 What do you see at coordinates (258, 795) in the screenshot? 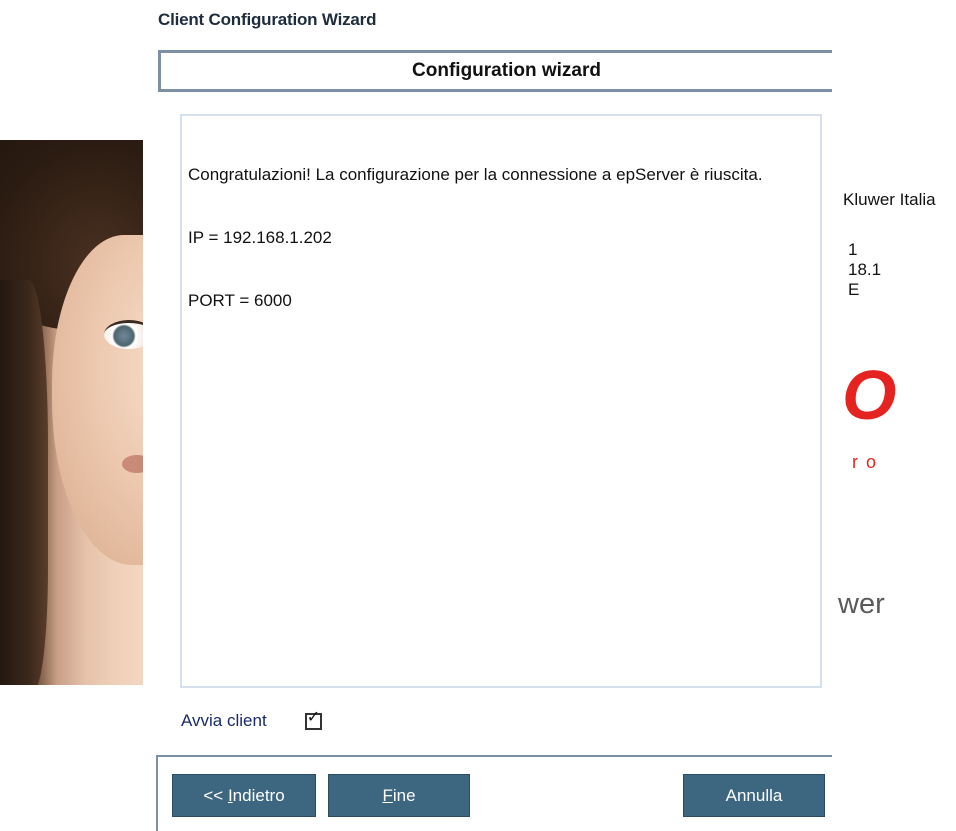
I see `back-button-label: ndietro` at bounding box center [258, 795].